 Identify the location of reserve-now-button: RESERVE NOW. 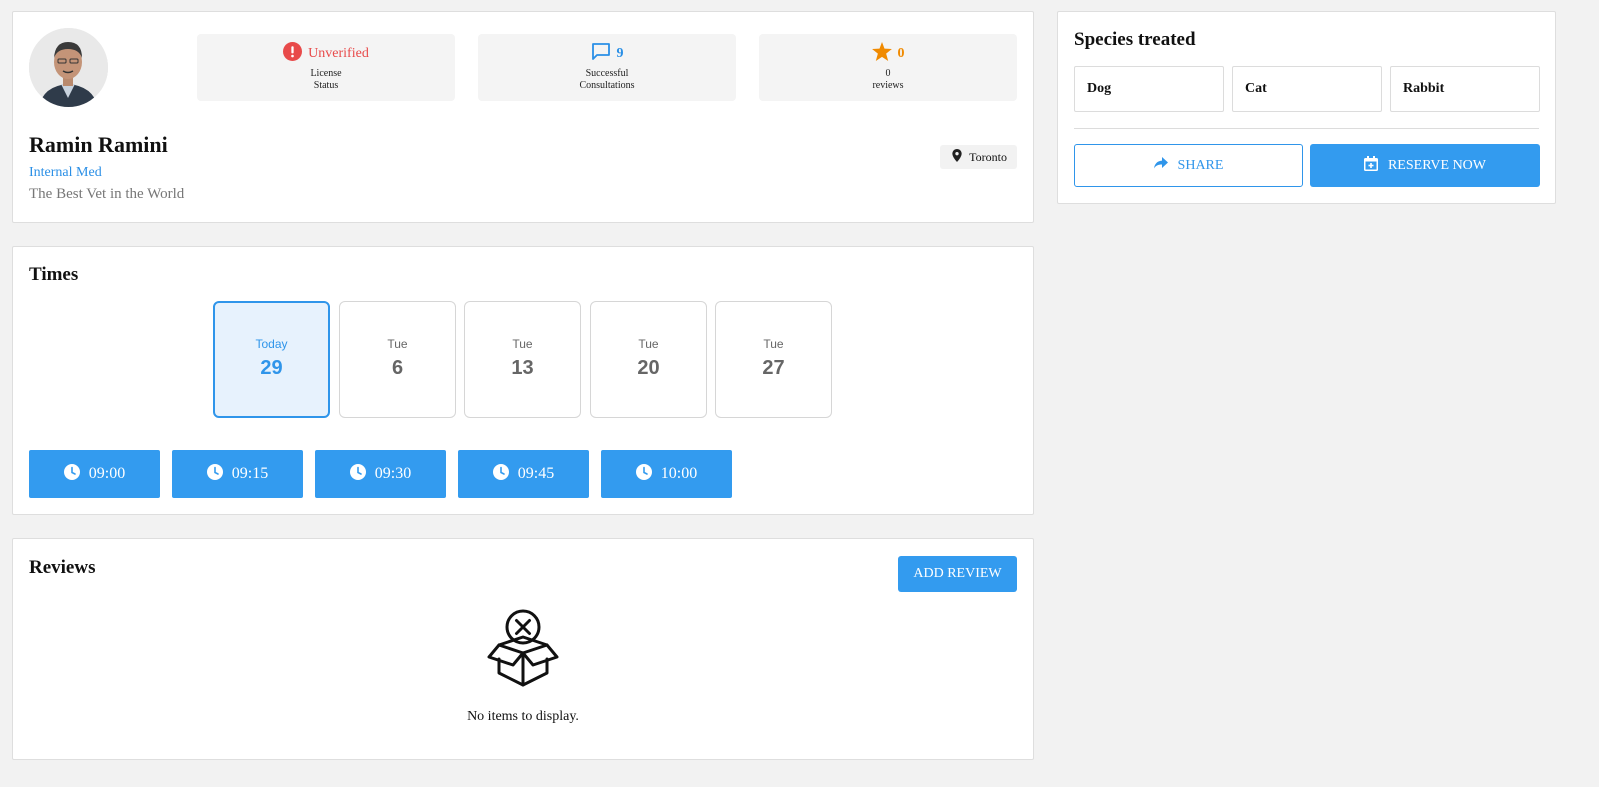
(1425, 165).